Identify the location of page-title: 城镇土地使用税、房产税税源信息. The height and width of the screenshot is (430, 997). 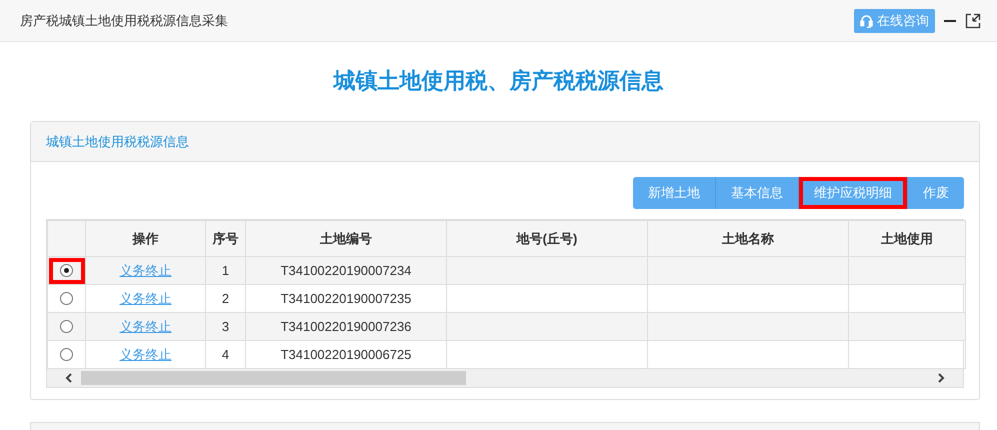
(498, 81).